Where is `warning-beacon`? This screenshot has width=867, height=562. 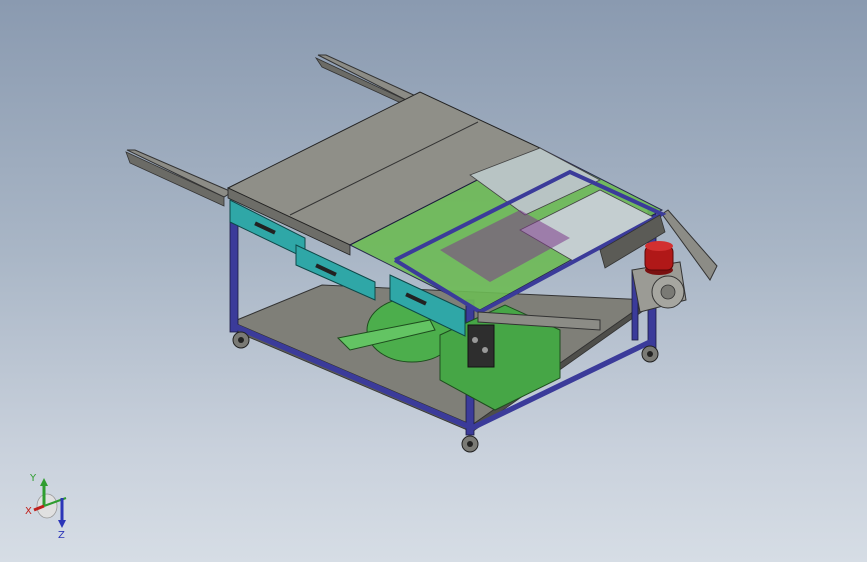
warning-beacon is located at coordinates (659, 258).